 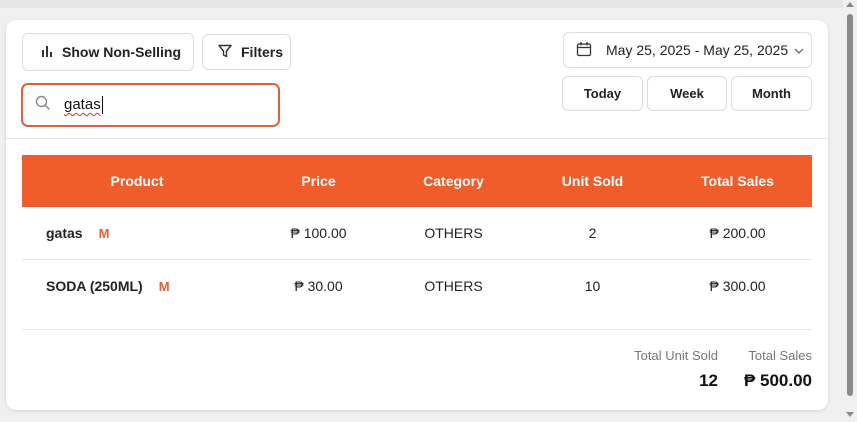 What do you see at coordinates (737, 233) in the screenshot?
I see `total-sales-cell: ₱ 200.00` at bounding box center [737, 233].